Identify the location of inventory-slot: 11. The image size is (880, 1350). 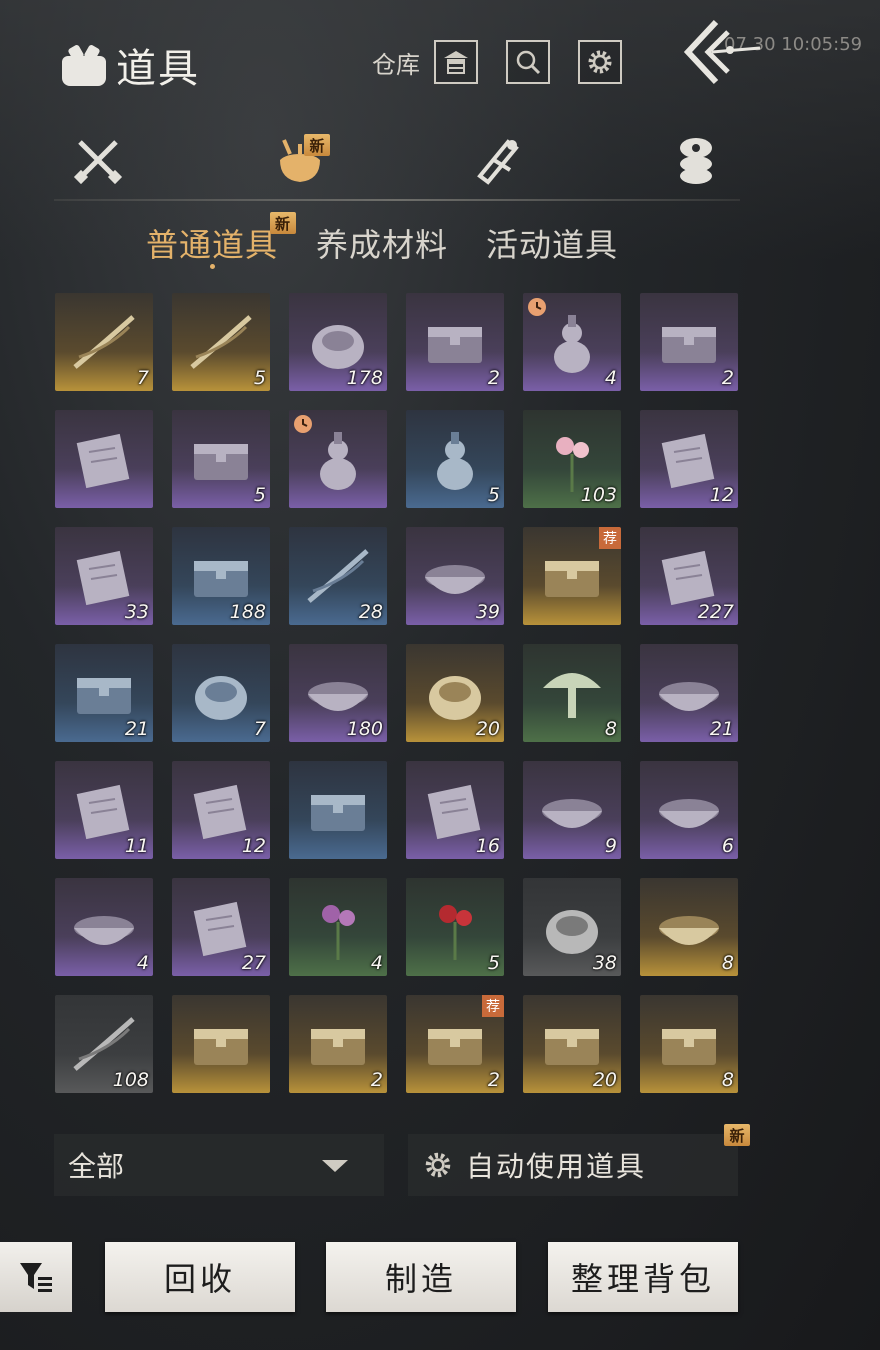
(104, 810).